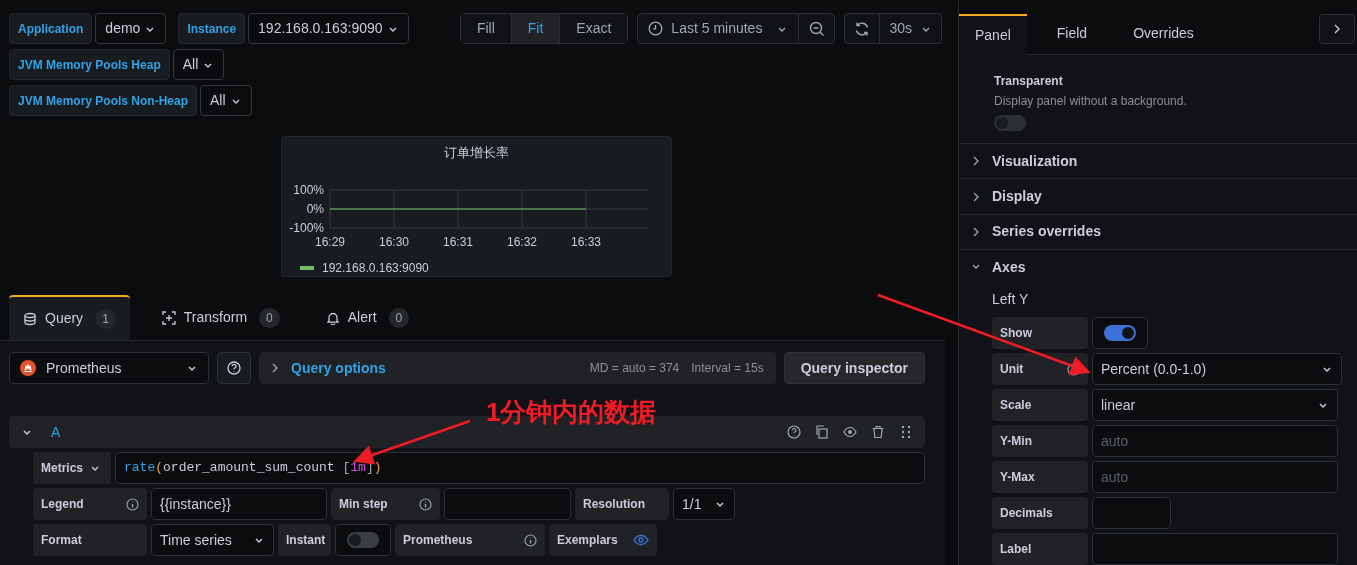 The height and width of the screenshot is (565, 1357). What do you see at coordinates (56, 432) in the screenshot?
I see `query-ref-id: A` at bounding box center [56, 432].